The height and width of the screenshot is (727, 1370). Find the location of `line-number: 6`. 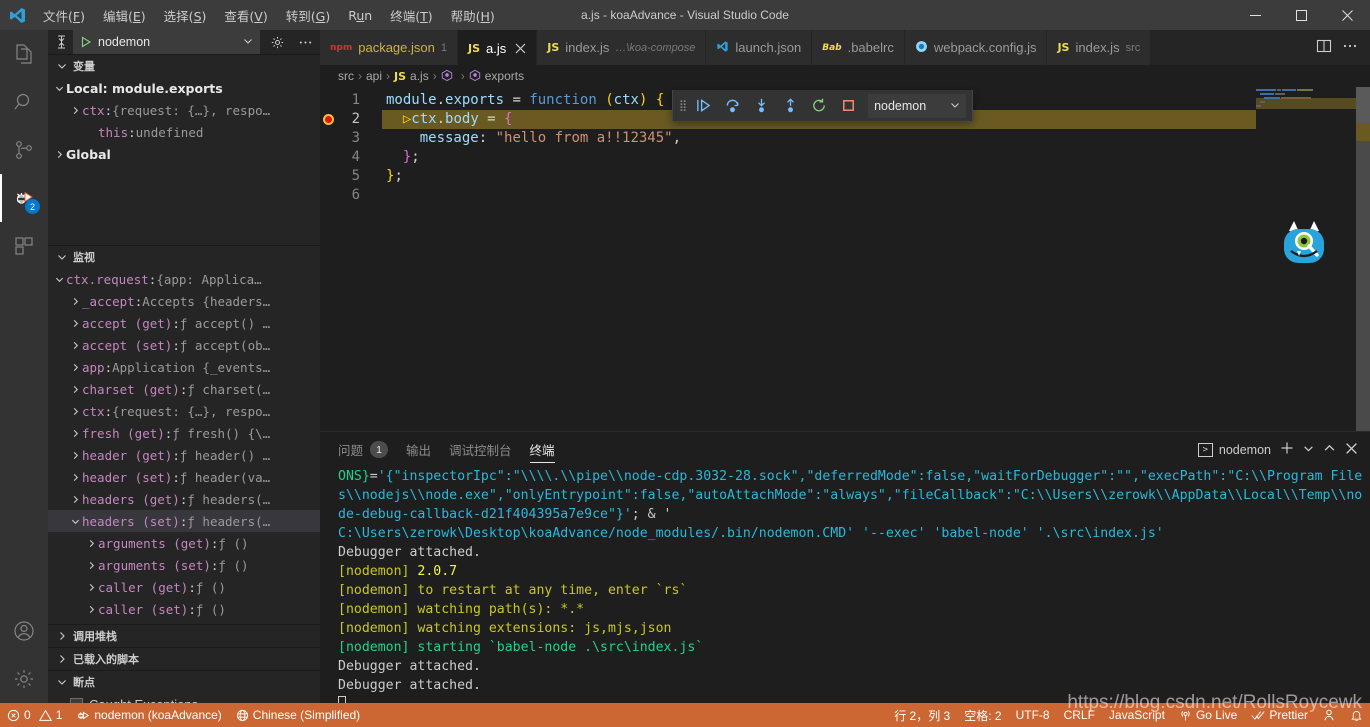

line-number: 6 is located at coordinates (351, 195).